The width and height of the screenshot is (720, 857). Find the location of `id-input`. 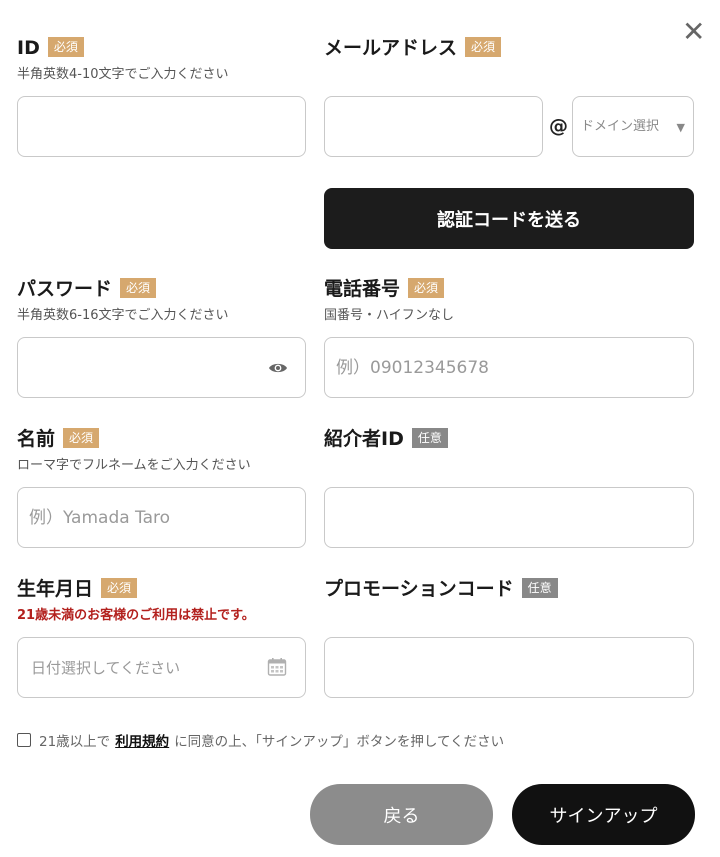

id-input is located at coordinates (161, 126).